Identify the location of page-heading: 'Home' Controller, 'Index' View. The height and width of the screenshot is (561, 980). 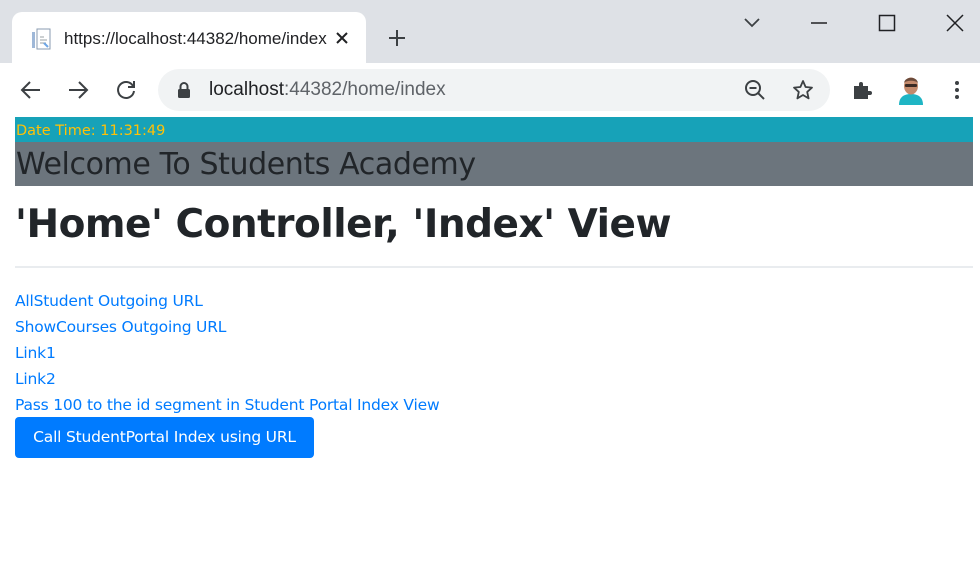
(343, 224).